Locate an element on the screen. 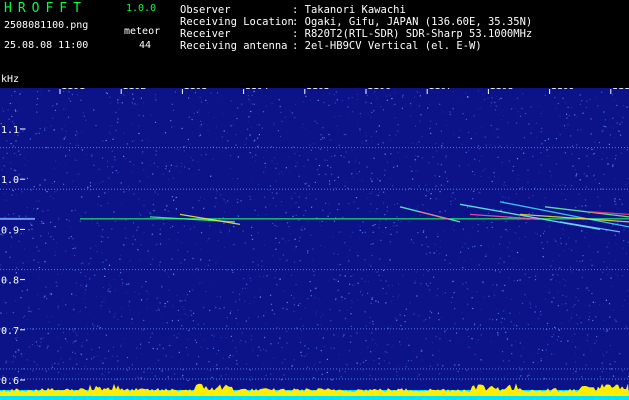  y-tick-label: 1.0 is located at coordinates (10, 180).